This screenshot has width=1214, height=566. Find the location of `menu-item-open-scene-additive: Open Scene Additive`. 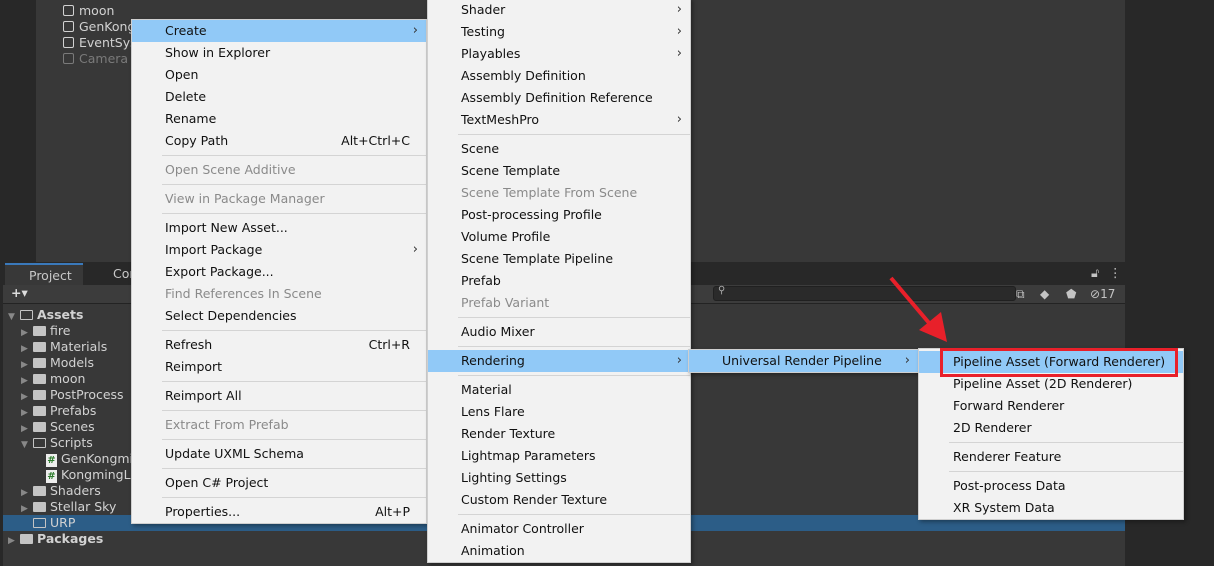

menu-item-open-scene-additive: Open Scene Additive is located at coordinates (279, 170).